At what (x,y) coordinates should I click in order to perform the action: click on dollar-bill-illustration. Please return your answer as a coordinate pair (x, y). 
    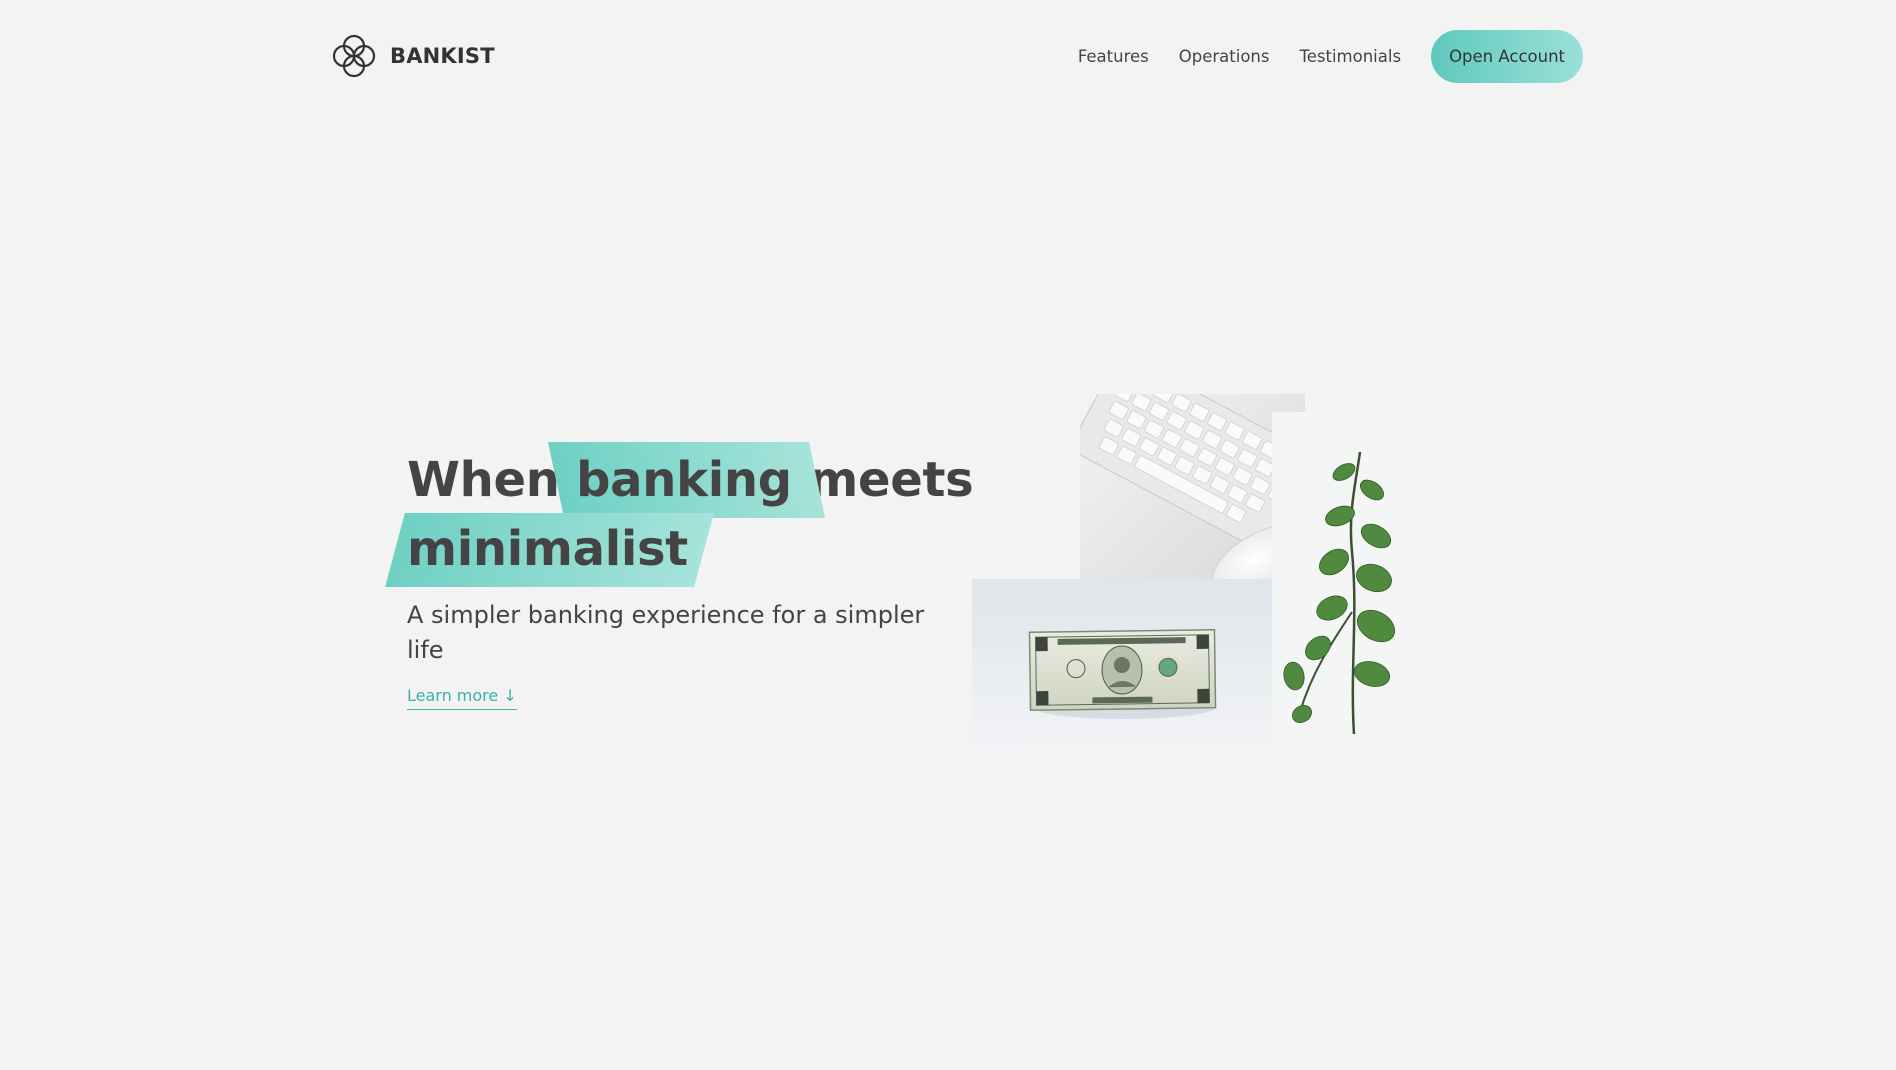
    Looking at the image, I should click on (1122, 673).